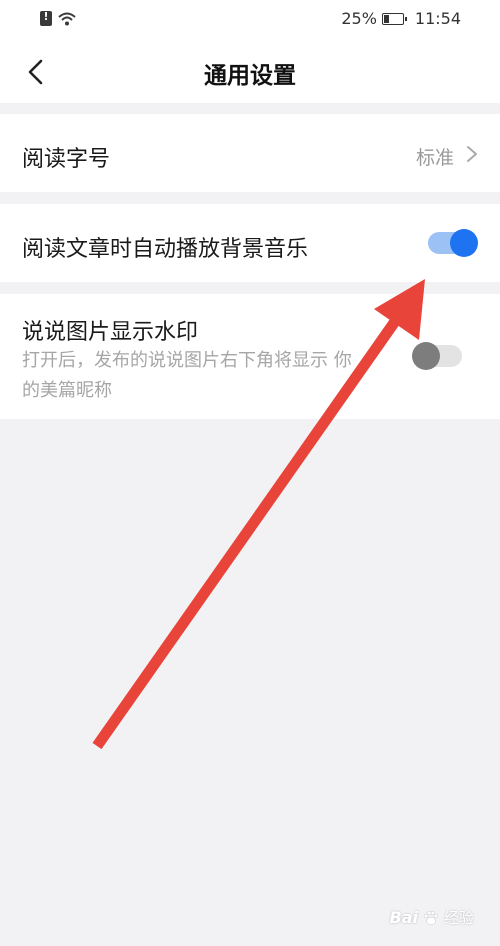 The width and height of the screenshot is (500, 946). Describe the element at coordinates (437, 18) in the screenshot. I see `clock-time: 11:54` at that location.